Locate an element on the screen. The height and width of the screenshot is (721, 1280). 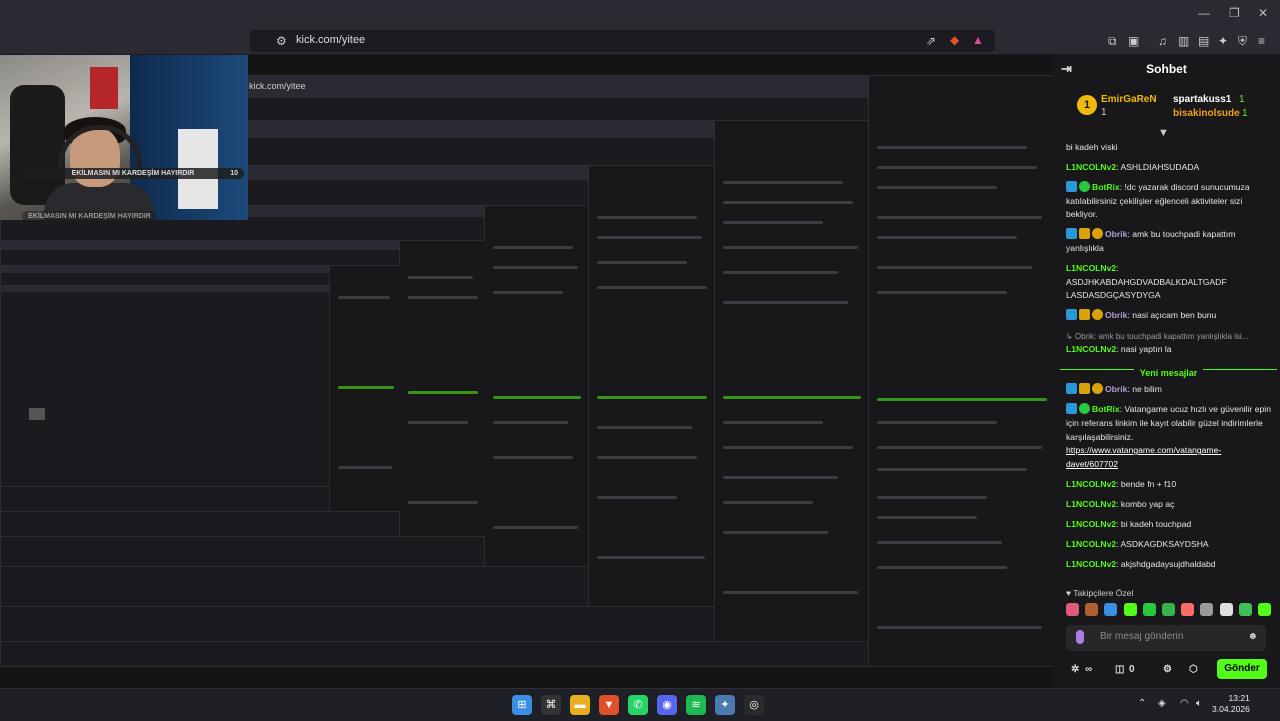
rewards-icon: ▲ is located at coordinates (978, 40).